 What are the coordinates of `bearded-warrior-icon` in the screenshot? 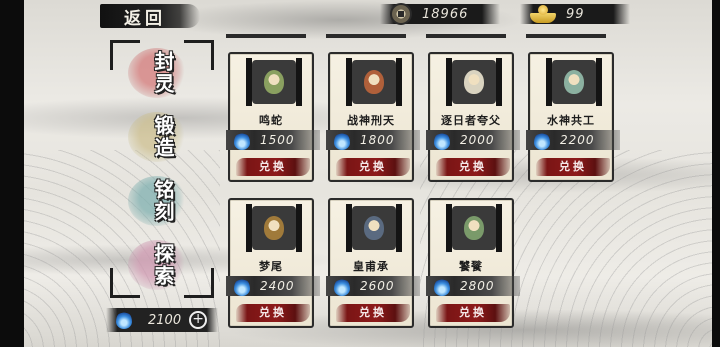 It's located at (374, 82).